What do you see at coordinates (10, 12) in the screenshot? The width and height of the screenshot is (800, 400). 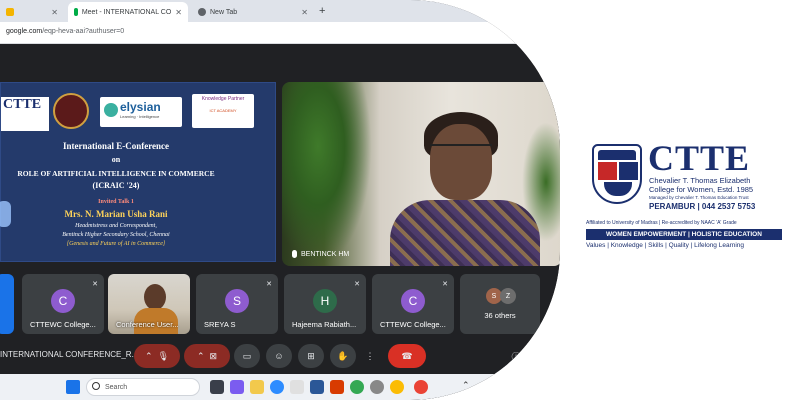 I see `tab-favicon` at bounding box center [10, 12].